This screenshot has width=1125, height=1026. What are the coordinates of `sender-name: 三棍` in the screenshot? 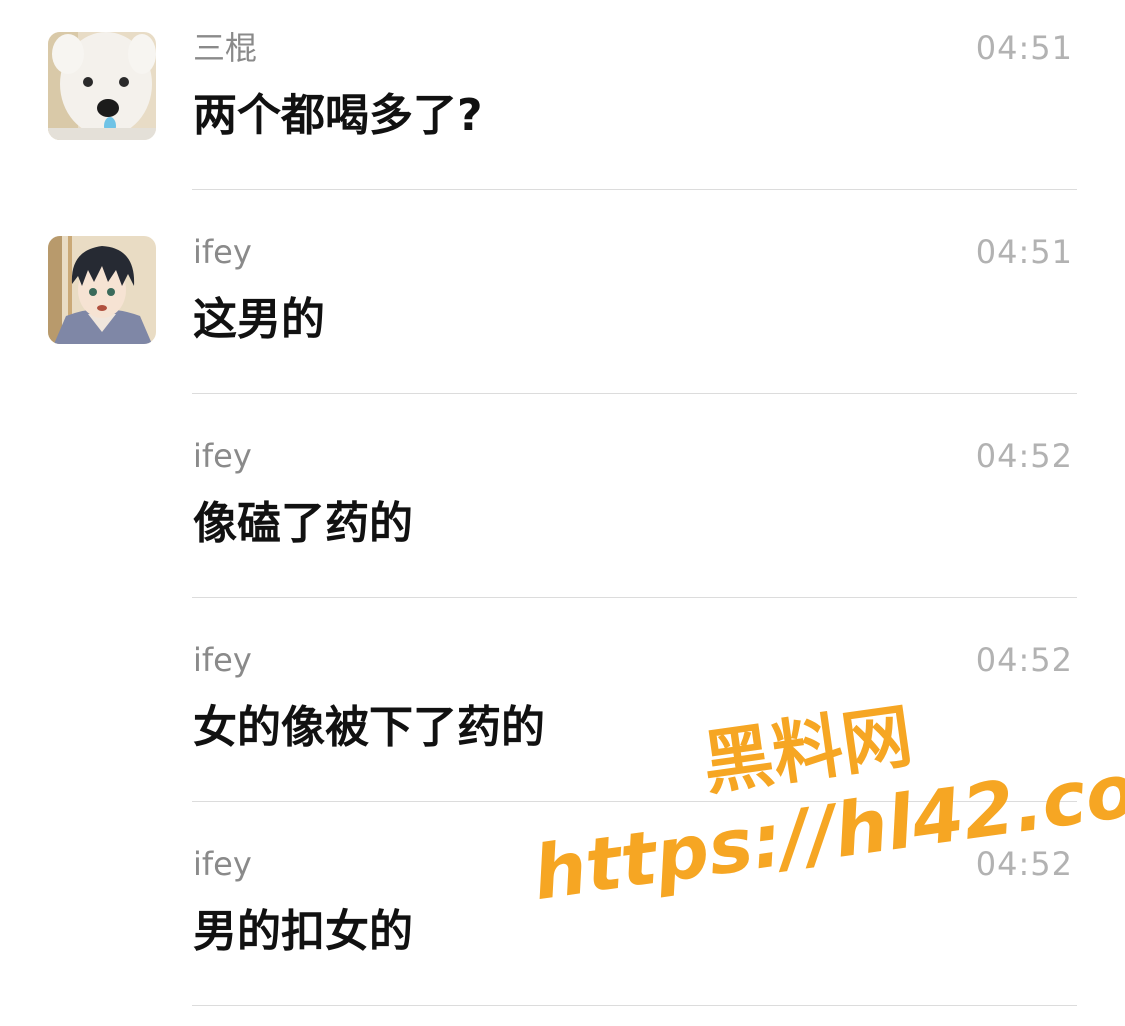 It's located at (225, 48).